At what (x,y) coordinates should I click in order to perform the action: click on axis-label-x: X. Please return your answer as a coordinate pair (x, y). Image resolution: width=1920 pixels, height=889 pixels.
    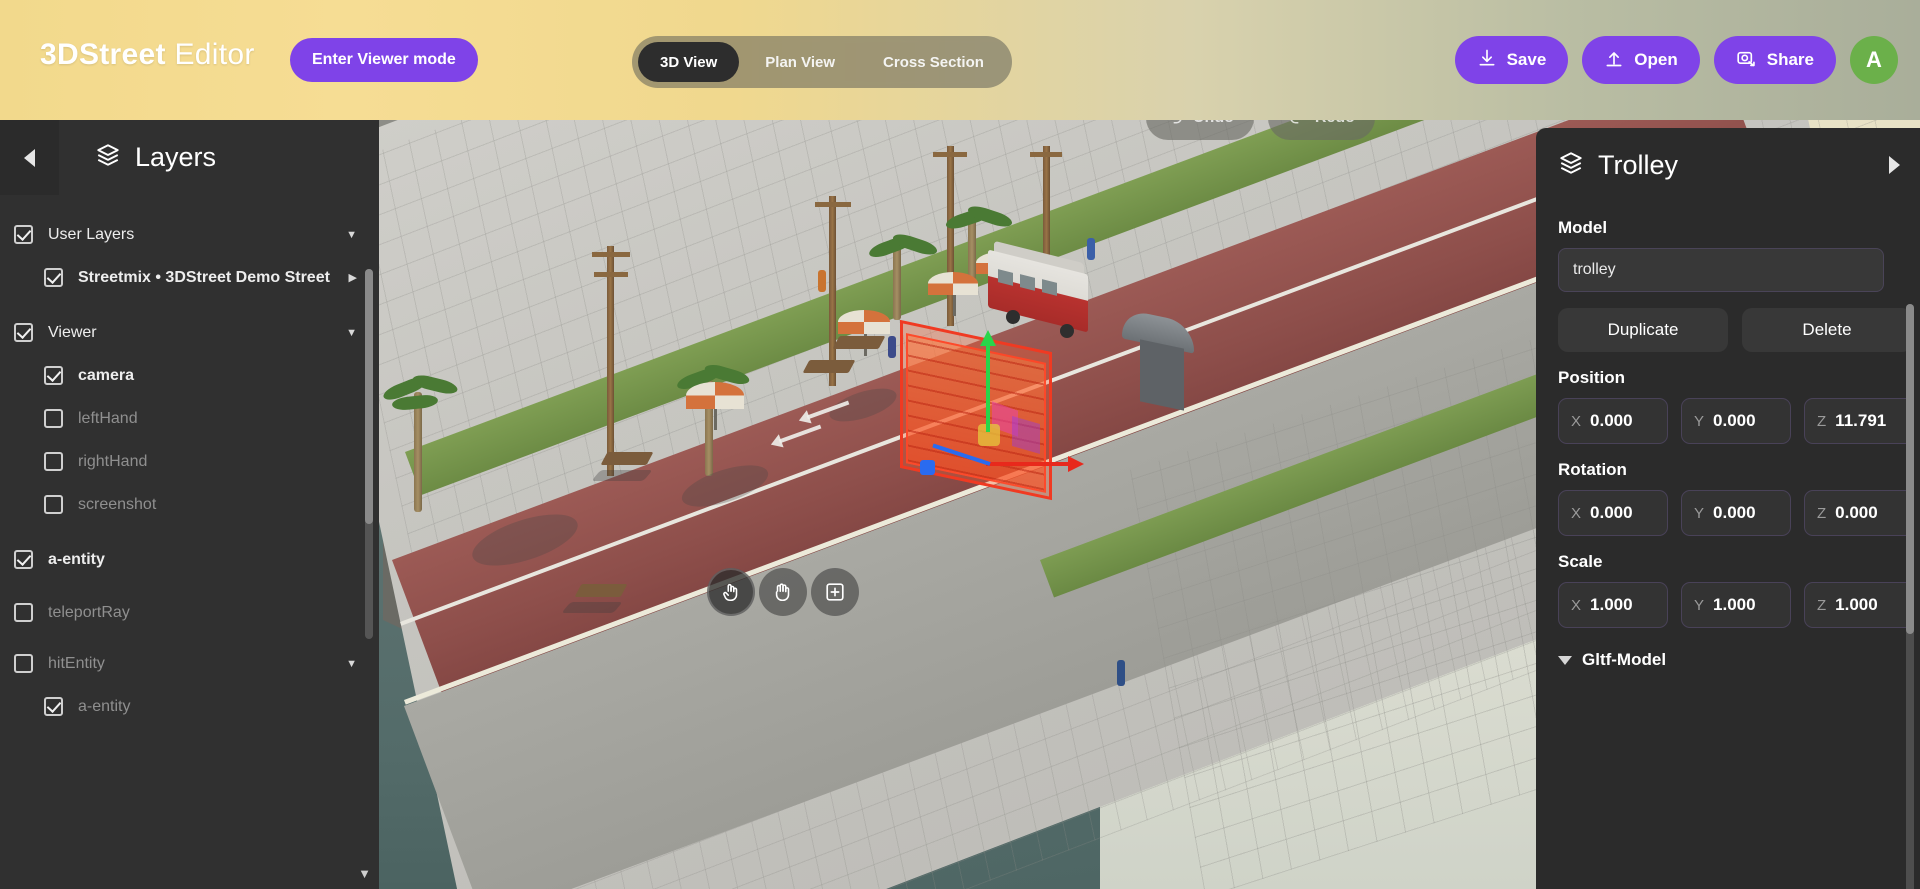
    Looking at the image, I should click on (1576, 605).